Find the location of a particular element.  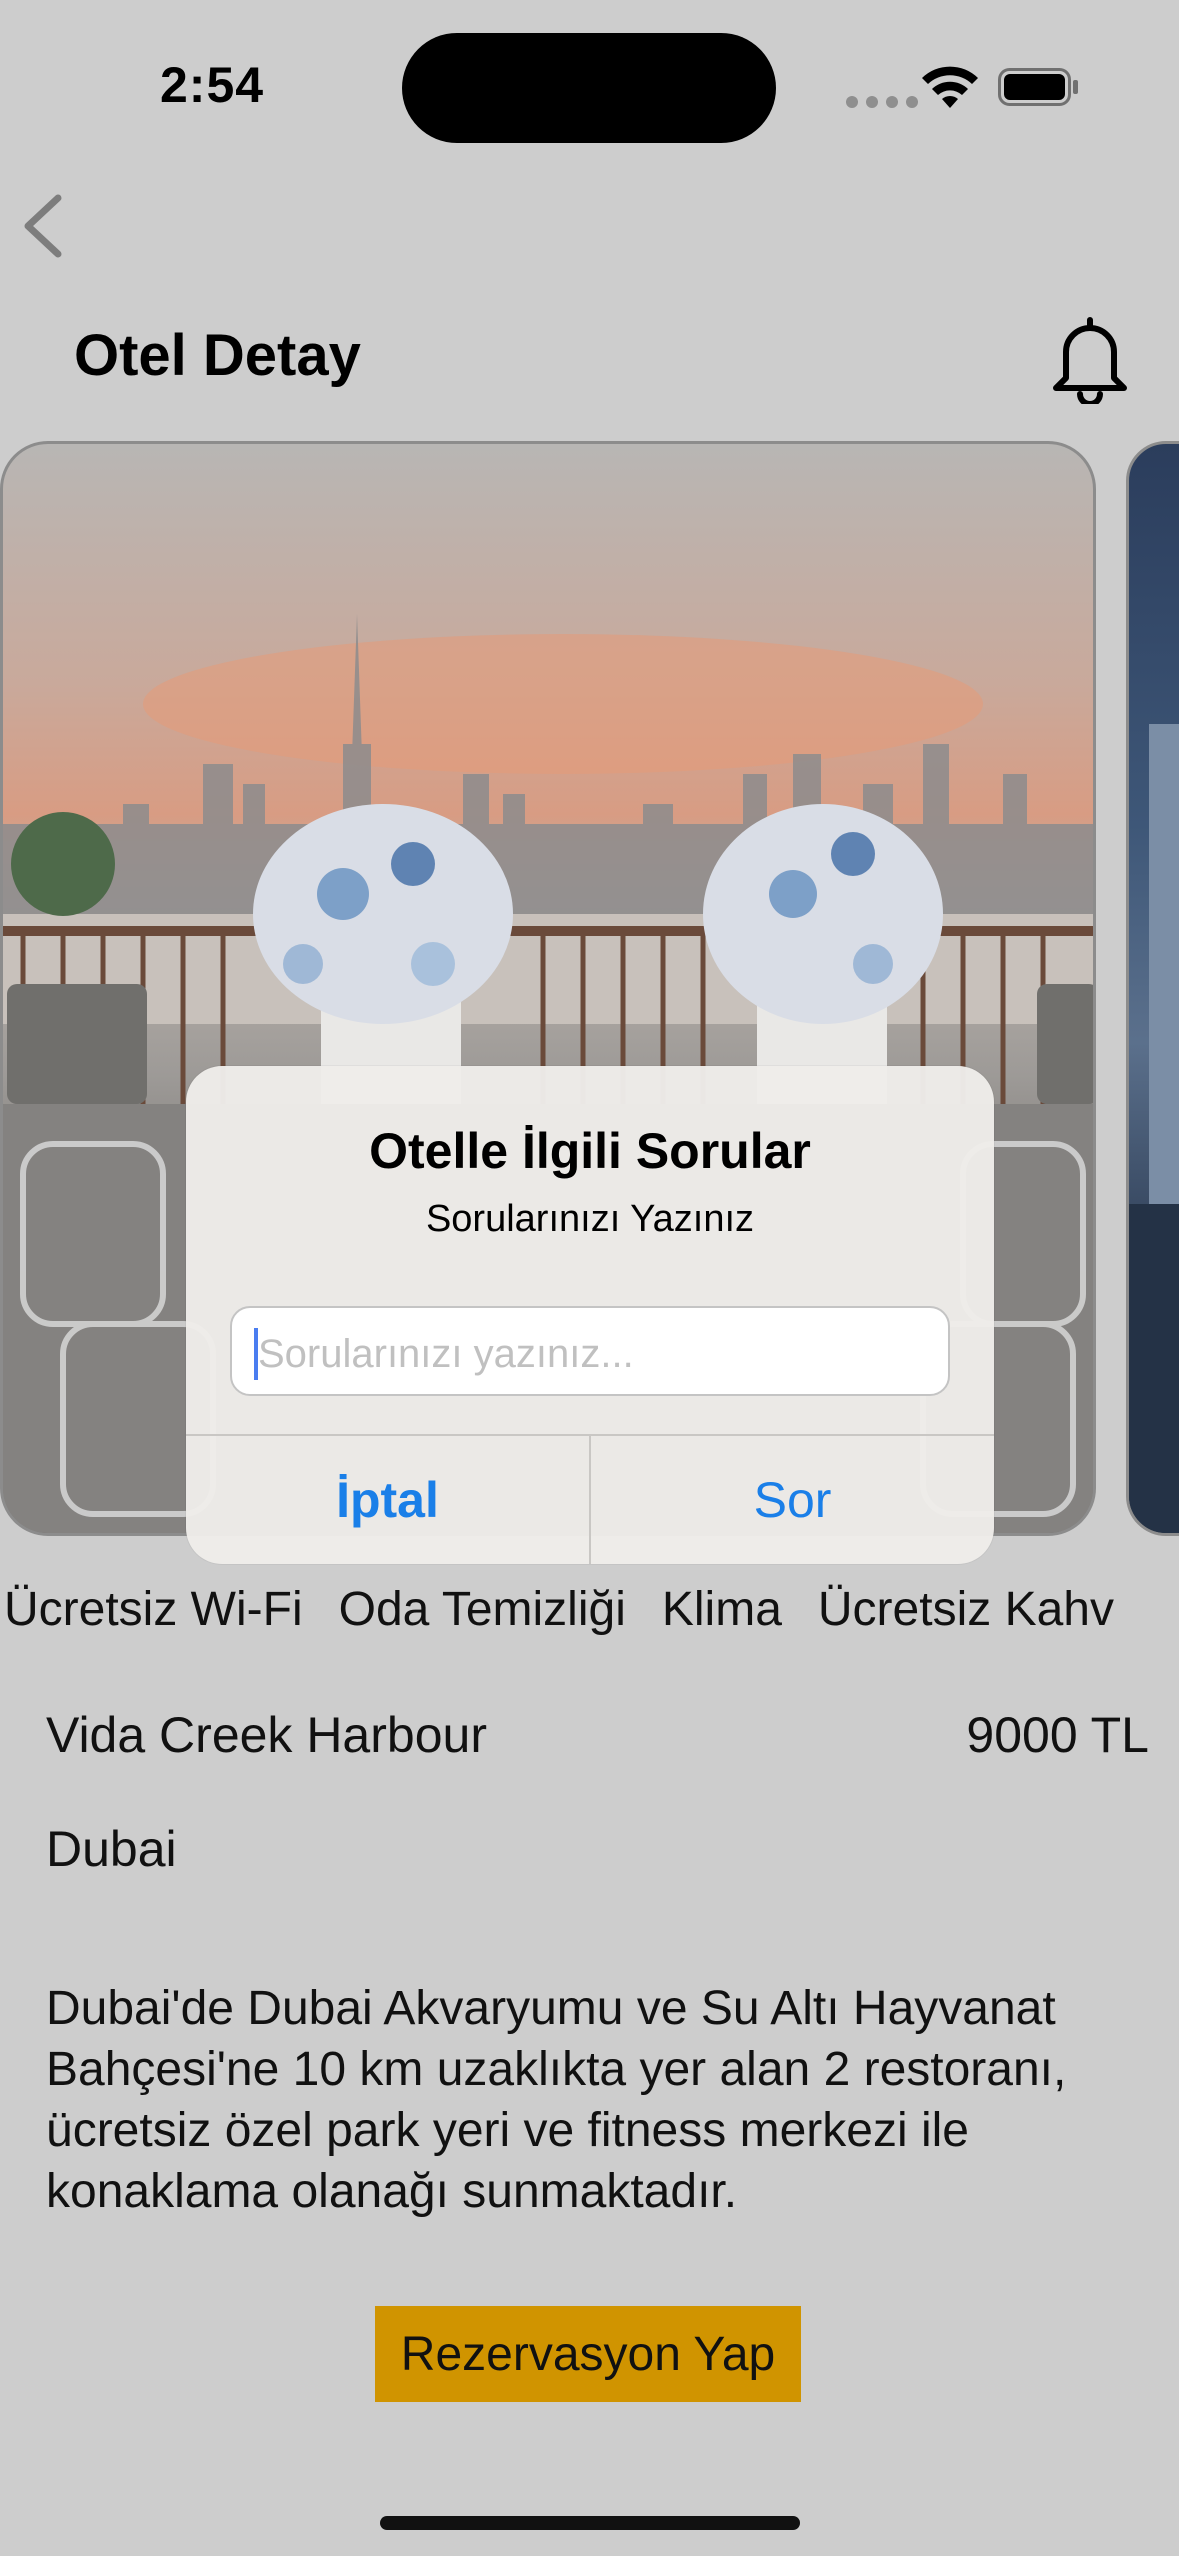

amenity-item: Ücretsiz Wi-Fi is located at coordinates (153, 1609).